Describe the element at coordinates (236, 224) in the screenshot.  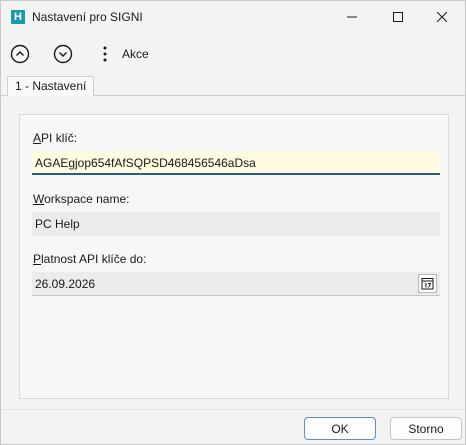
I see `workspace-name-field: PC Help` at that location.